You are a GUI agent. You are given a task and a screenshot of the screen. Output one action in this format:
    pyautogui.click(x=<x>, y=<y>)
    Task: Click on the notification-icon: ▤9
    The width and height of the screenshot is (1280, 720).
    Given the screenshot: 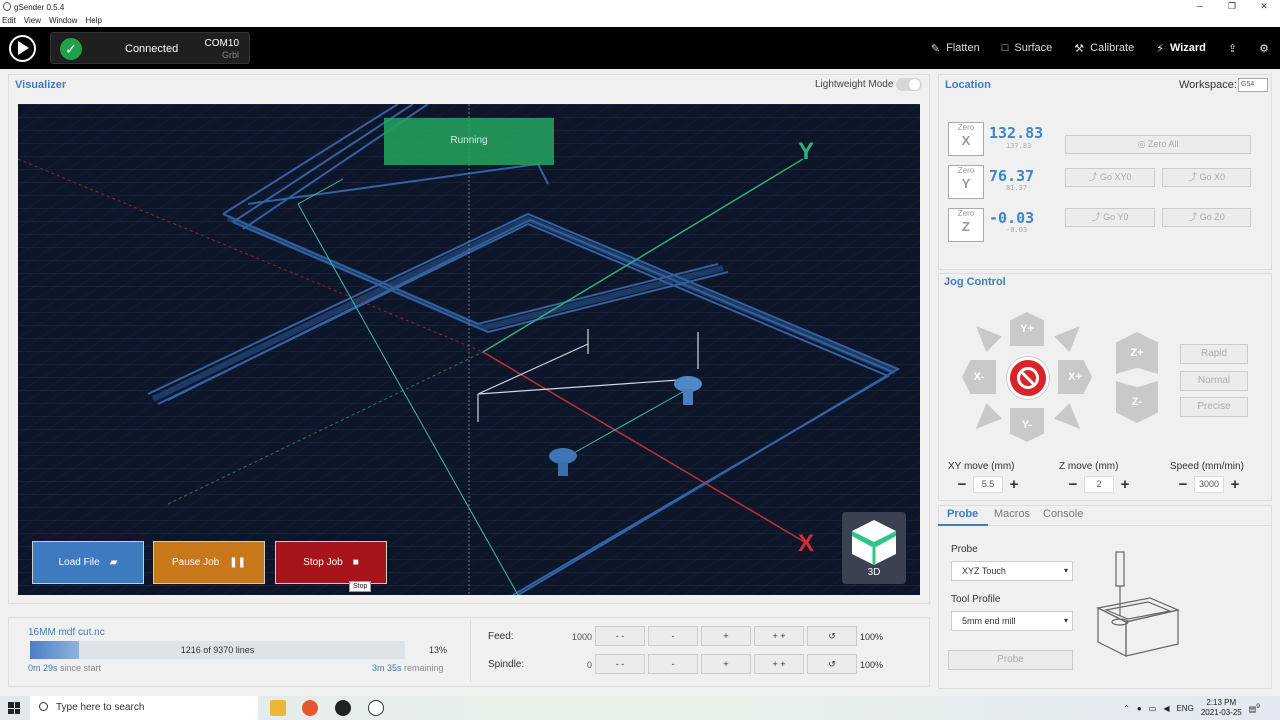 What is the action you would take?
    pyautogui.click(x=1254, y=708)
    